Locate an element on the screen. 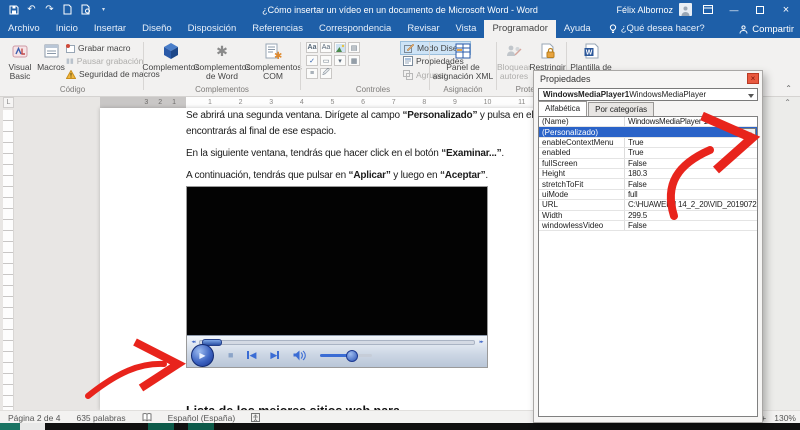 The height and width of the screenshot is (430, 800). scroll-up-icon: ⌃ is located at coordinates (787, 102).